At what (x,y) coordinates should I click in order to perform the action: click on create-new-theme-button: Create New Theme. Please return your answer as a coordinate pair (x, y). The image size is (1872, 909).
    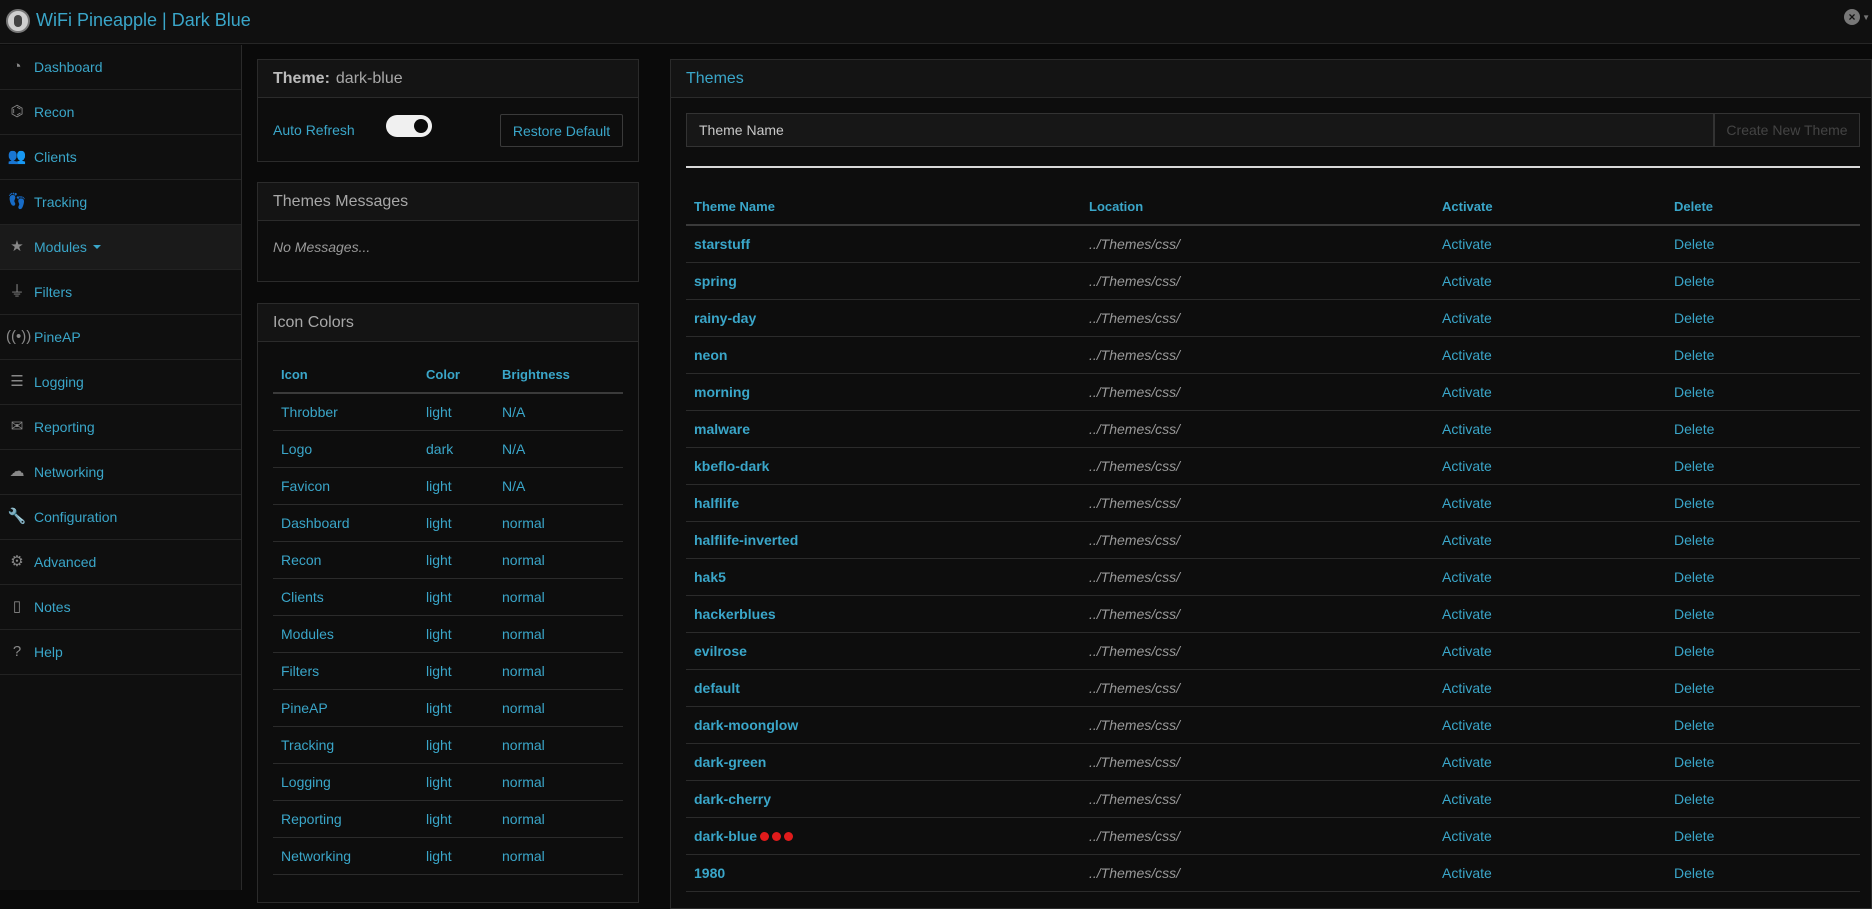
    Looking at the image, I should click on (1787, 130).